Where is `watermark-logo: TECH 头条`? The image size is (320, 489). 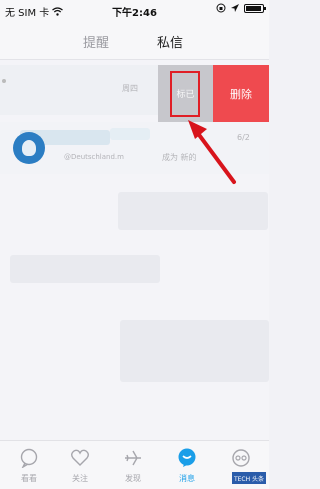
watermark-logo: TECH 头条 is located at coordinates (249, 478).